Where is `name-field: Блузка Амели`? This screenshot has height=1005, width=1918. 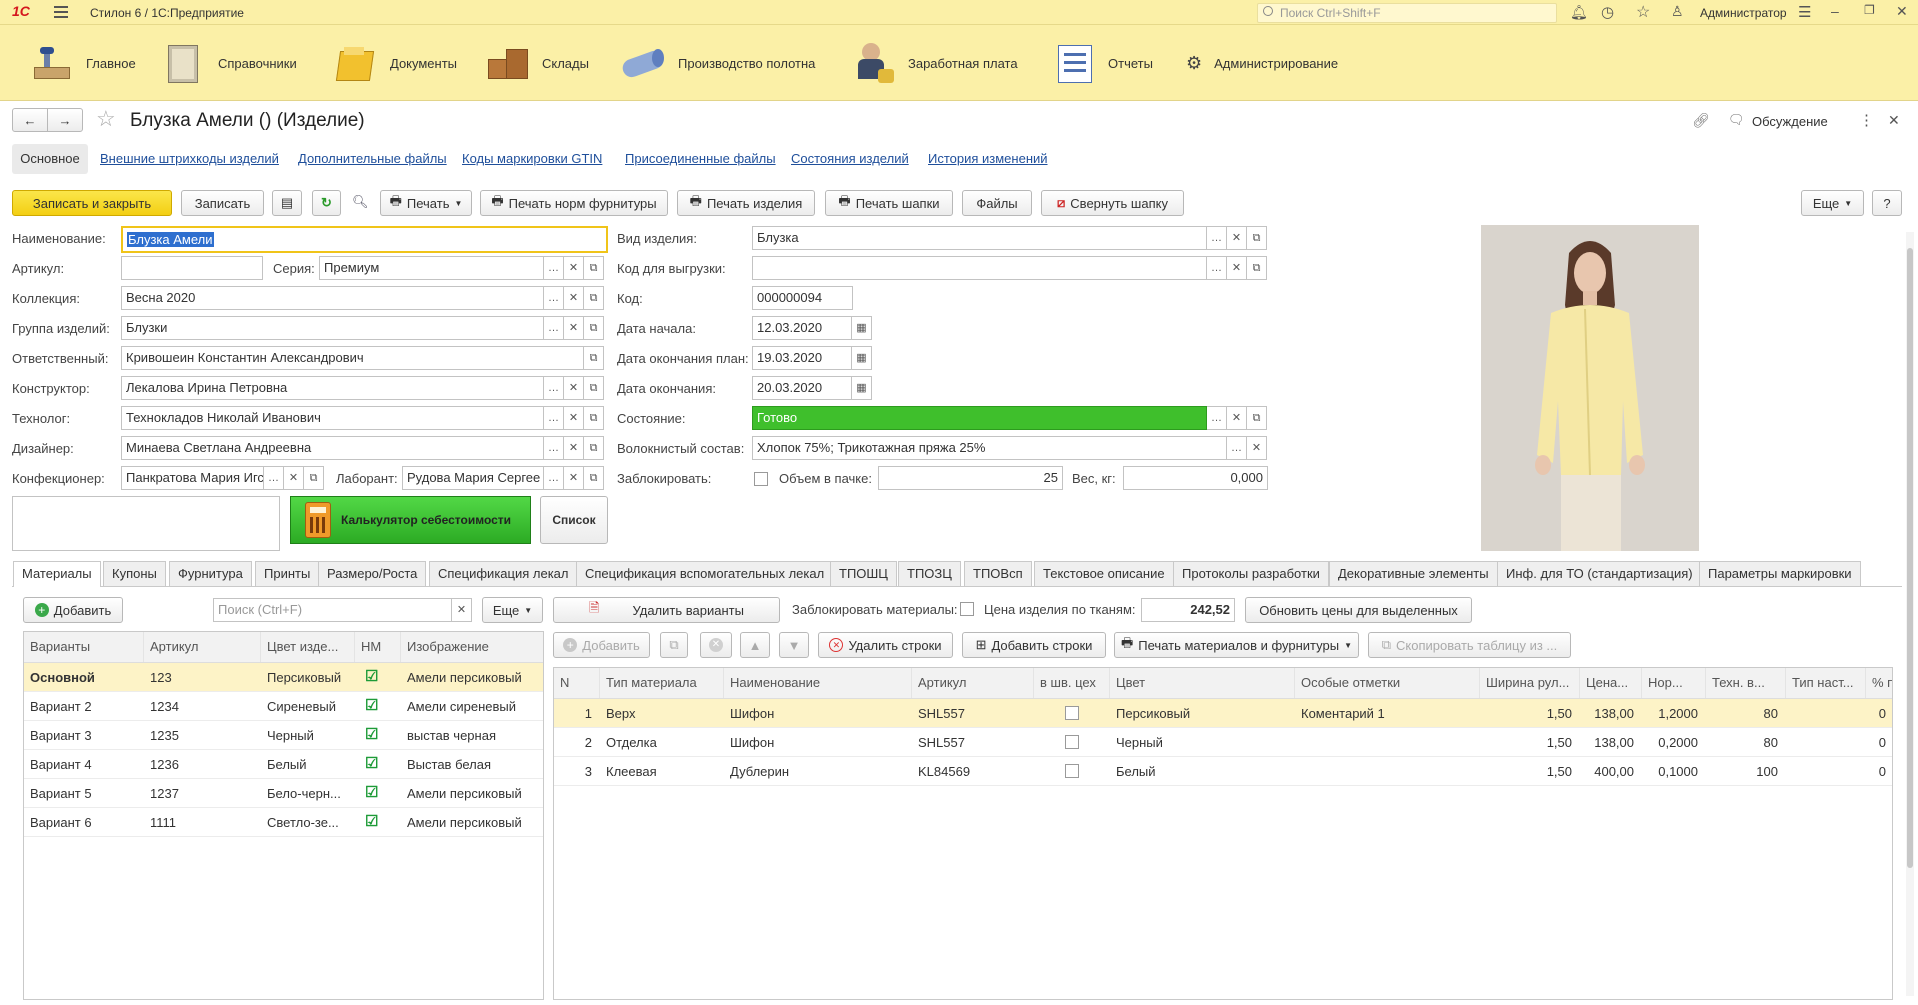
name-field: Блузка Амели is located at coordinates (364, 239).